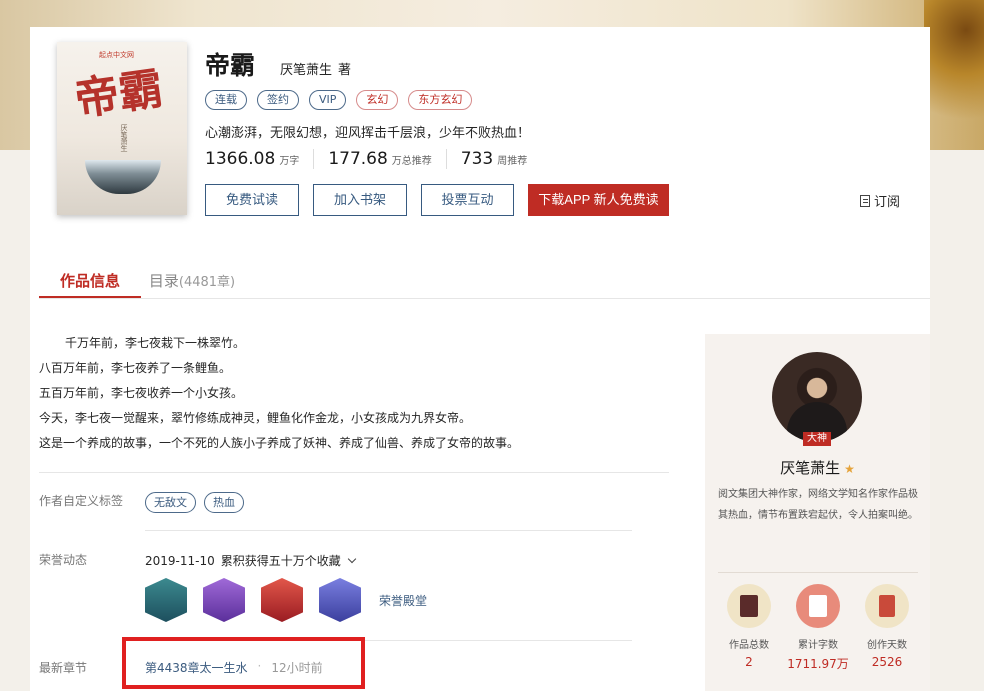 The image size is (984, 691). I want to click on add-to-shelf-button: 加入书架, so click(360, 200).